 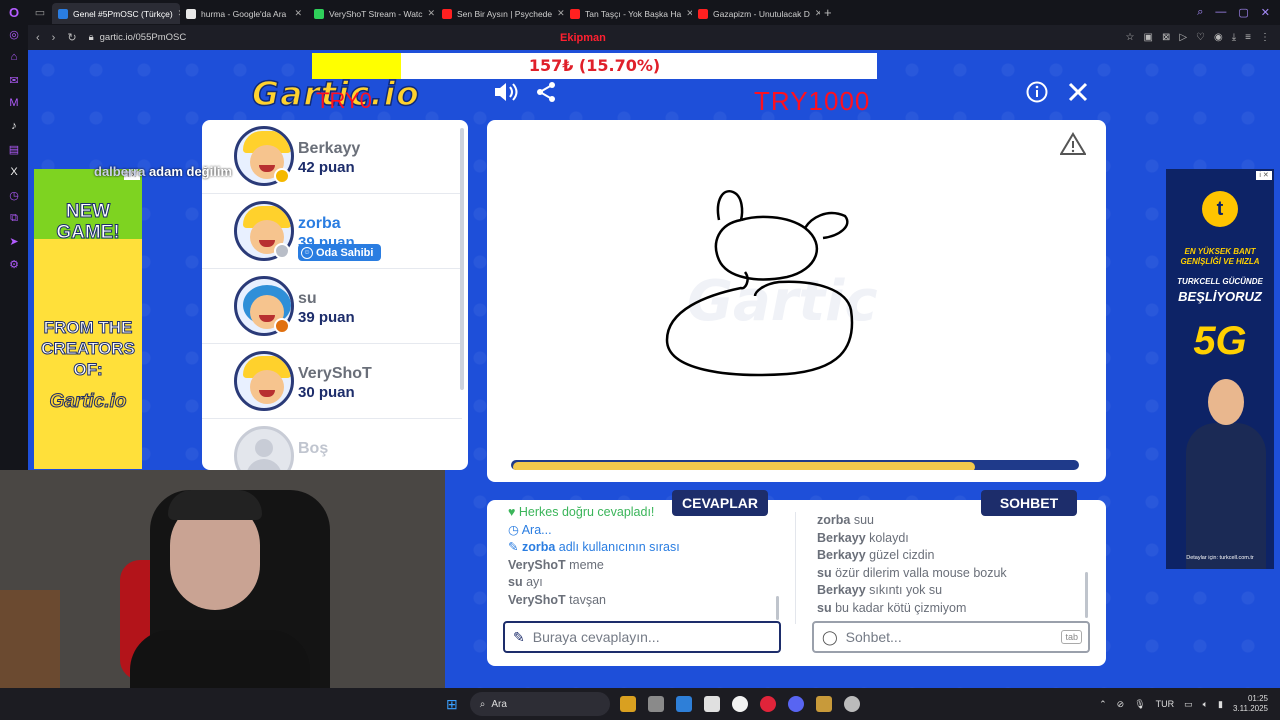 What do you see at coordinates (1029, 503) in the screenshot?
I see `tab-chat: SOHBET` at bounding box center [1029, 503].